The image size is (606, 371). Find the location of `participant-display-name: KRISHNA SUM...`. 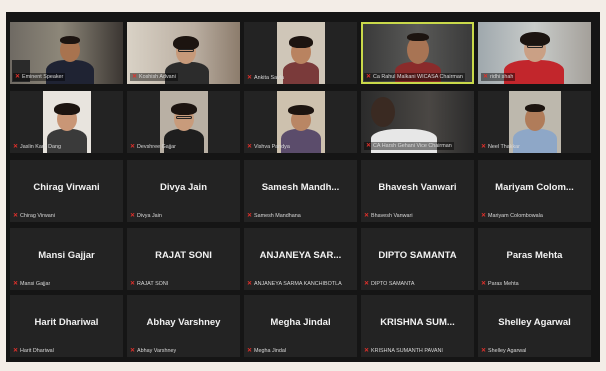

participant-display-name: KRISHNA SUM... is located at coordinates (417, 322).